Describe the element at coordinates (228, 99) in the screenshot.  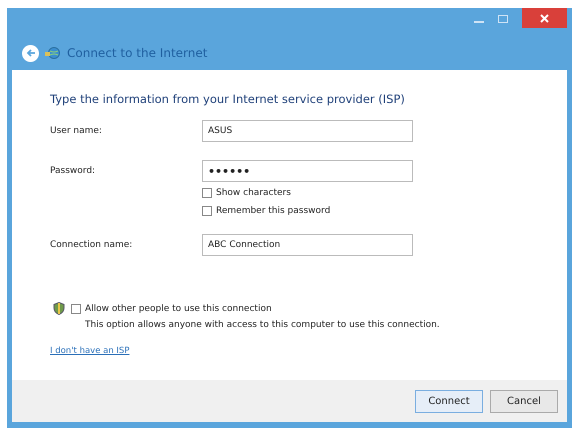
I see `dialog-heading: Type the information from your Internet service provider (ISP)` at that location.